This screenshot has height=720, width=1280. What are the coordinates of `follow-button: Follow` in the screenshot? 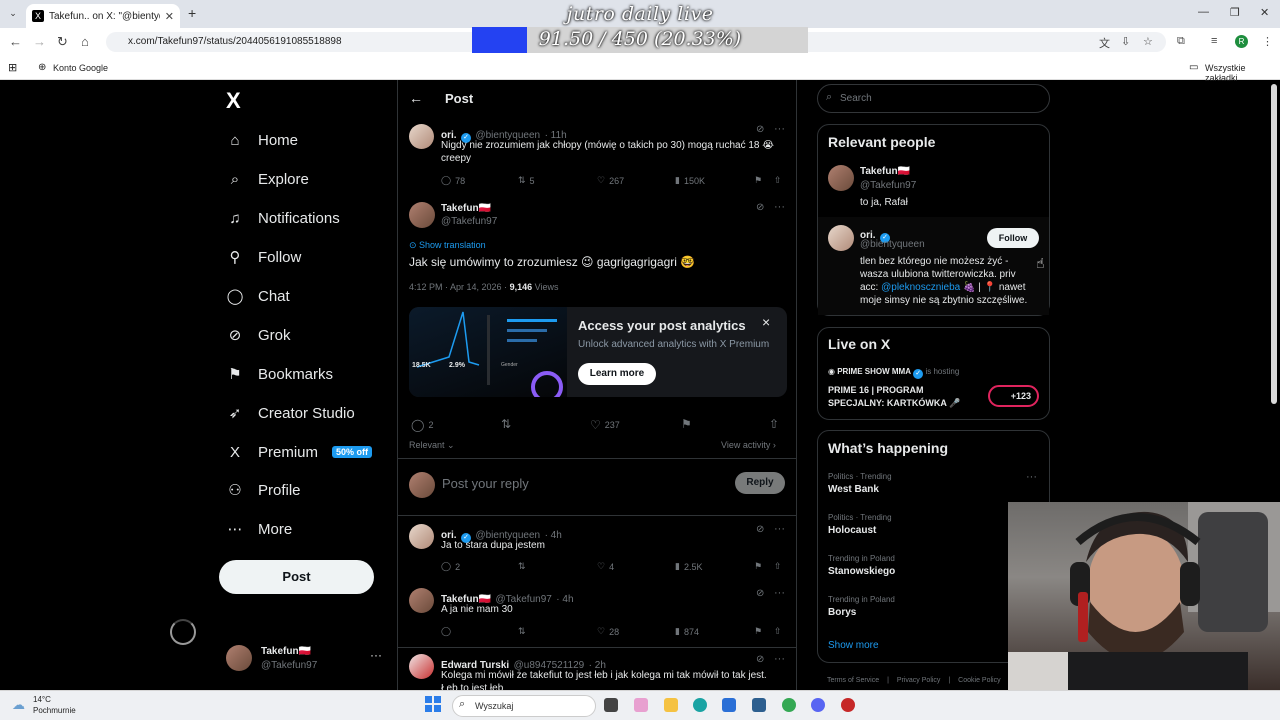 It's located at (1013, 238).